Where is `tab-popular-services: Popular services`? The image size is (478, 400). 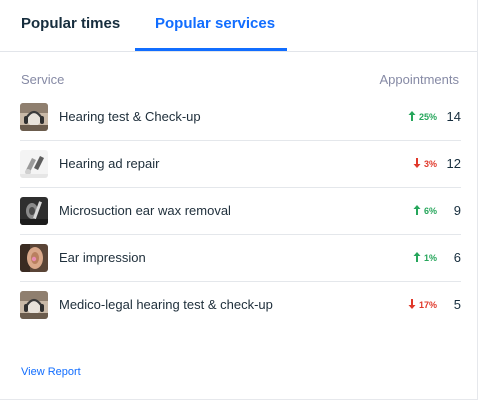
tab-popular-services: Popular services is located at coordinates (215, 25).